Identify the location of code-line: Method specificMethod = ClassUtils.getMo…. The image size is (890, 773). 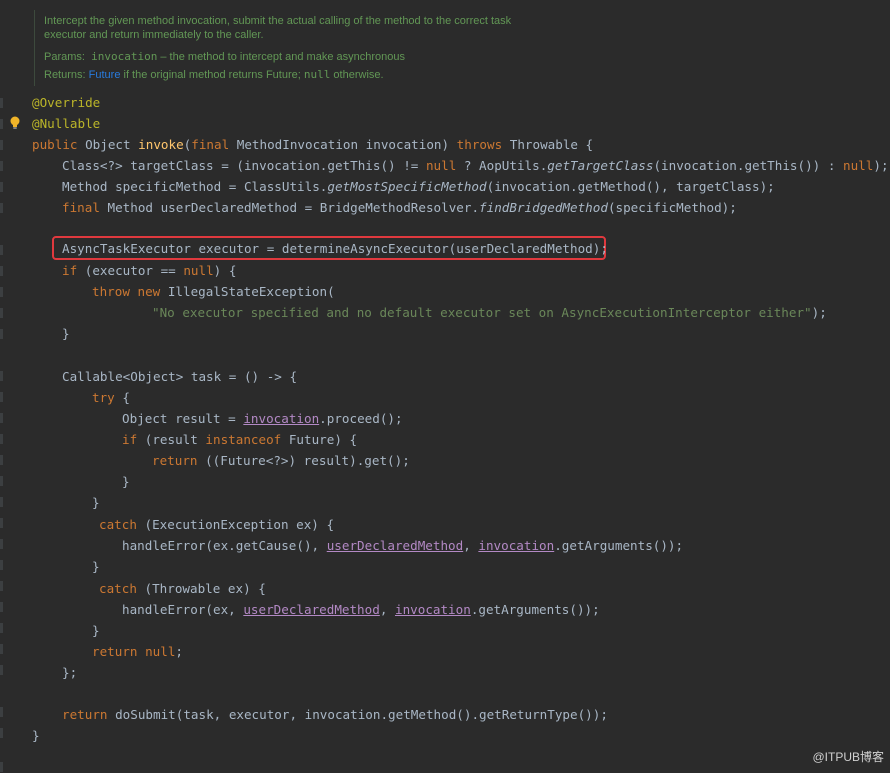
(418, 186).